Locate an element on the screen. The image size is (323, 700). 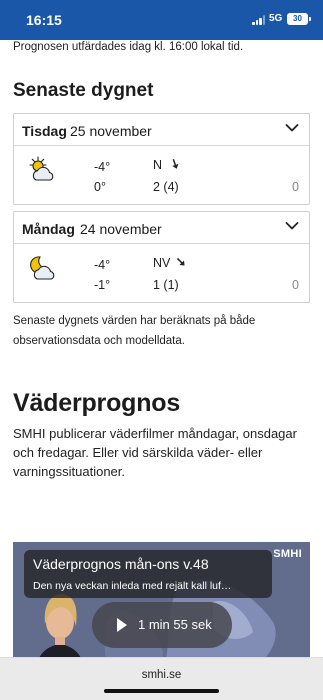
recent-day-heading: Senaste dygnet is located at coordinates (83, 90).